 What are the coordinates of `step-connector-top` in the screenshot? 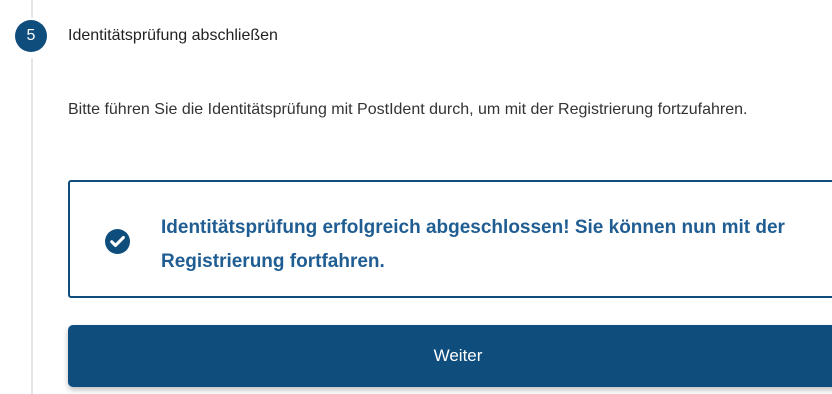 It's located at (32, 9).